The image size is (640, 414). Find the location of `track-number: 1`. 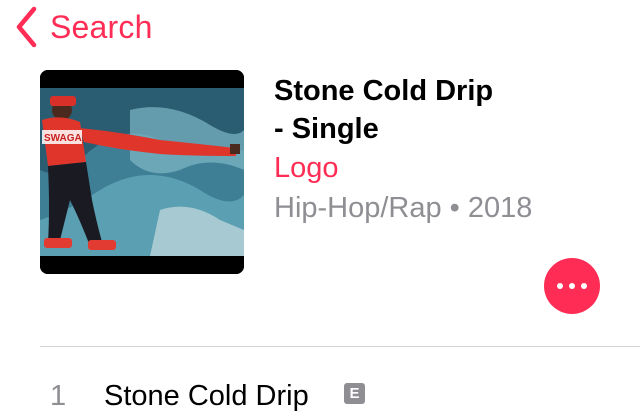

track-number: 1 is located at coordinates (58, 396).